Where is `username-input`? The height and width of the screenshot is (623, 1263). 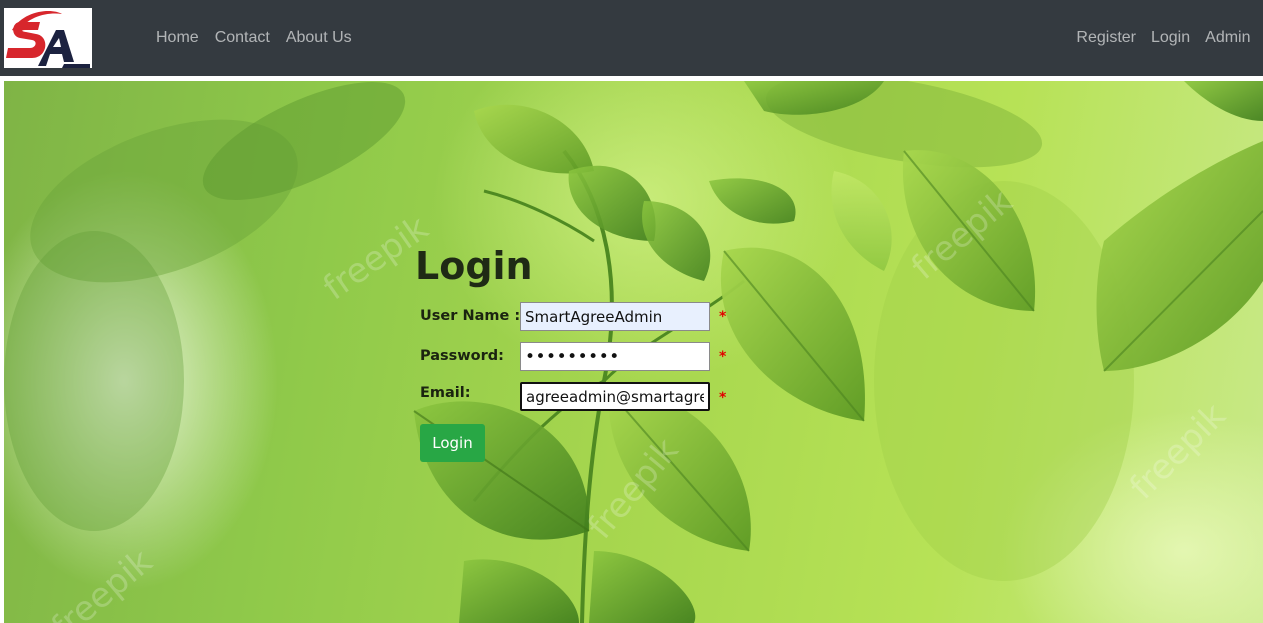
username-input is located at coordinates (615, 316).